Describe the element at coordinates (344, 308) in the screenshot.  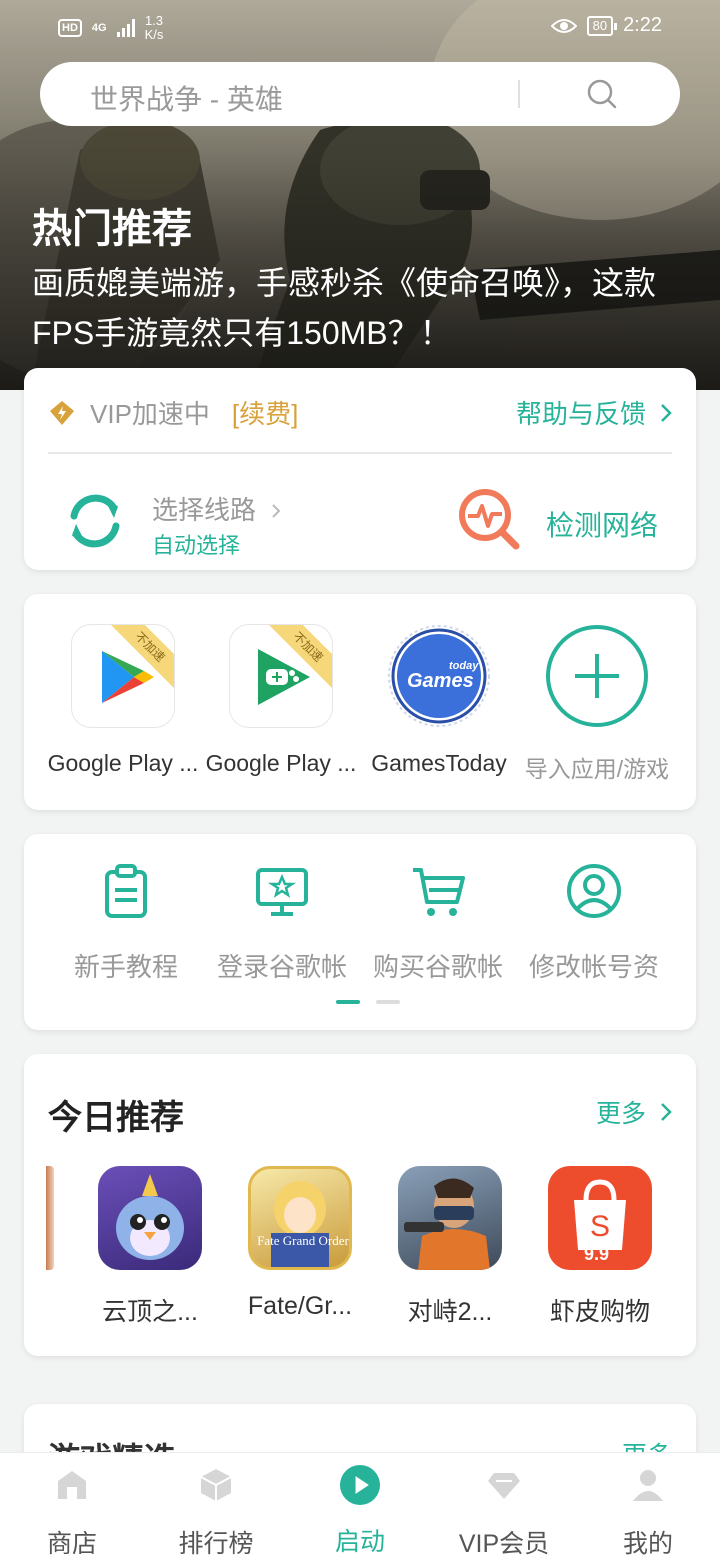
I see `hero-description: 画质媲美端游，手感秒杀《使命召唤》，这款FPS手游竟然只有150MB？！` at that location.